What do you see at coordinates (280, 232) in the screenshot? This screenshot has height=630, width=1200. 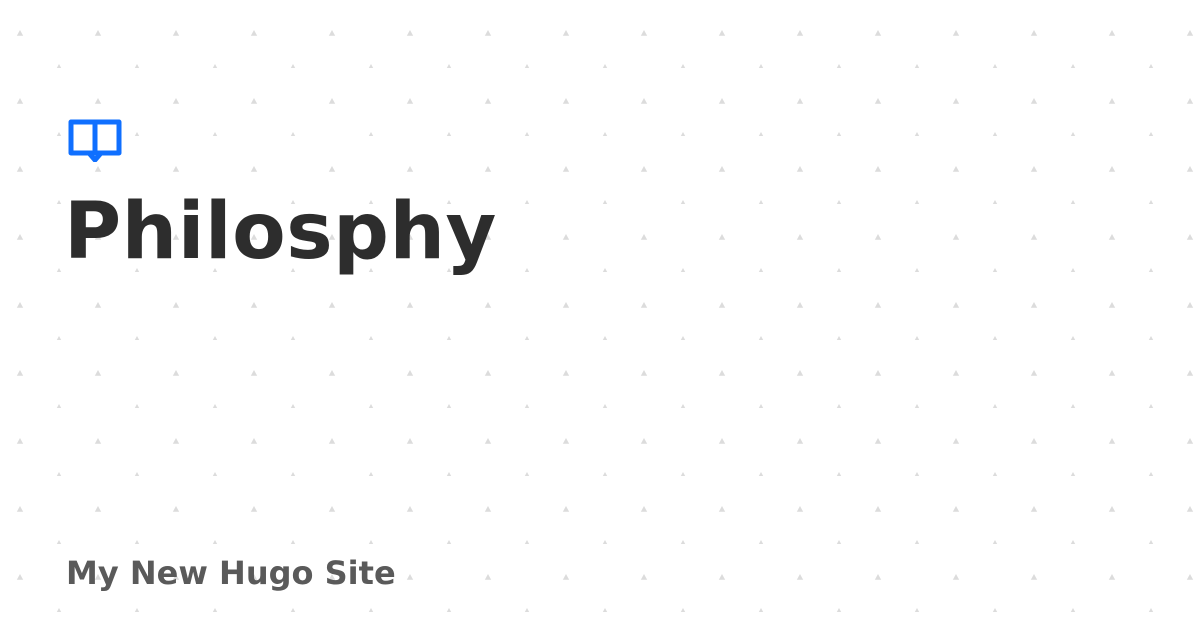 I see `page-title: Philosphy` at bounding box center [280, 232].